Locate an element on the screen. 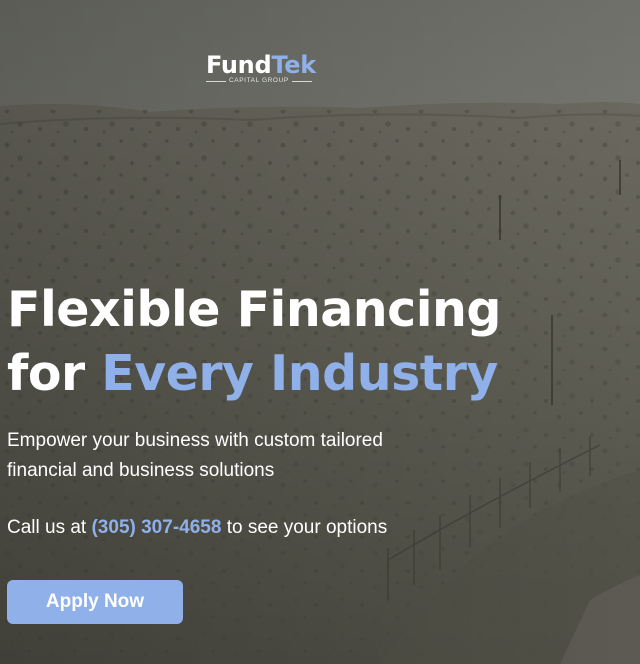 Image resolution: width=640 pixels, height=664 pixels. hero-headline: Flexible Financing for Every Industry is located at coordinates (254, 342).